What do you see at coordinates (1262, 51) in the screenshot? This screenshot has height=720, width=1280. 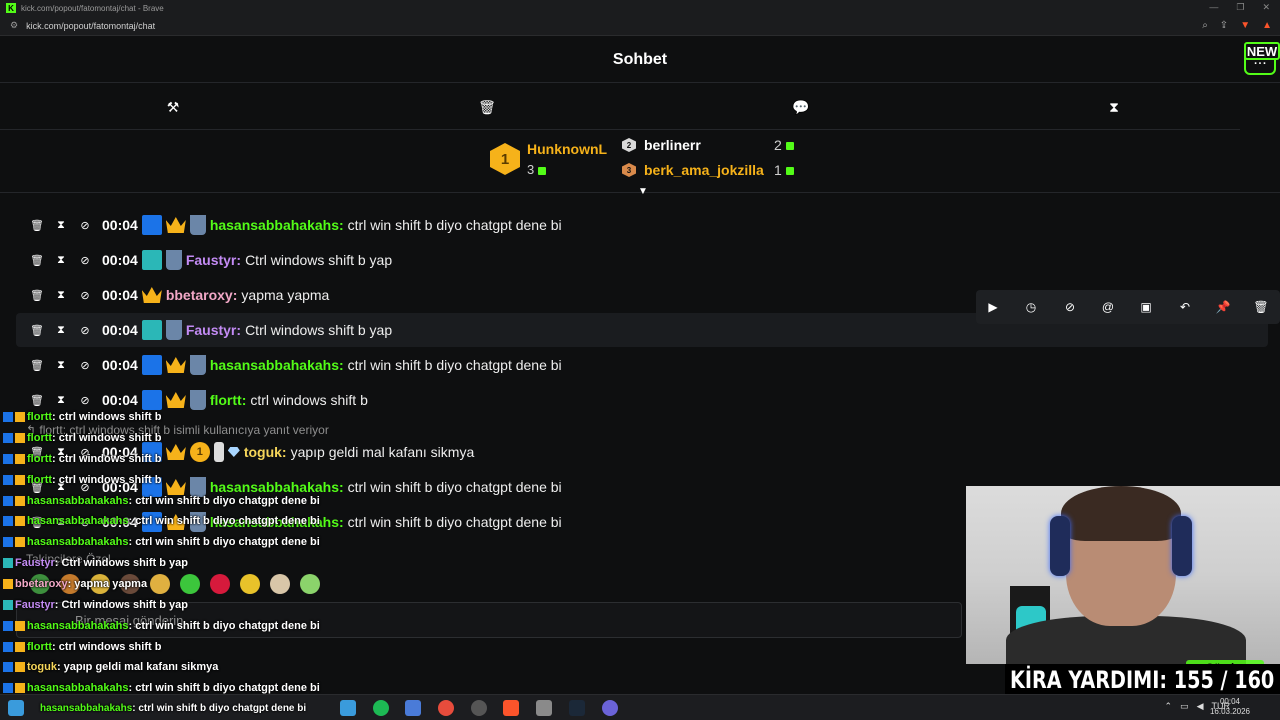 I see `new-badge: NEW` at bounding box center [1262, 51].